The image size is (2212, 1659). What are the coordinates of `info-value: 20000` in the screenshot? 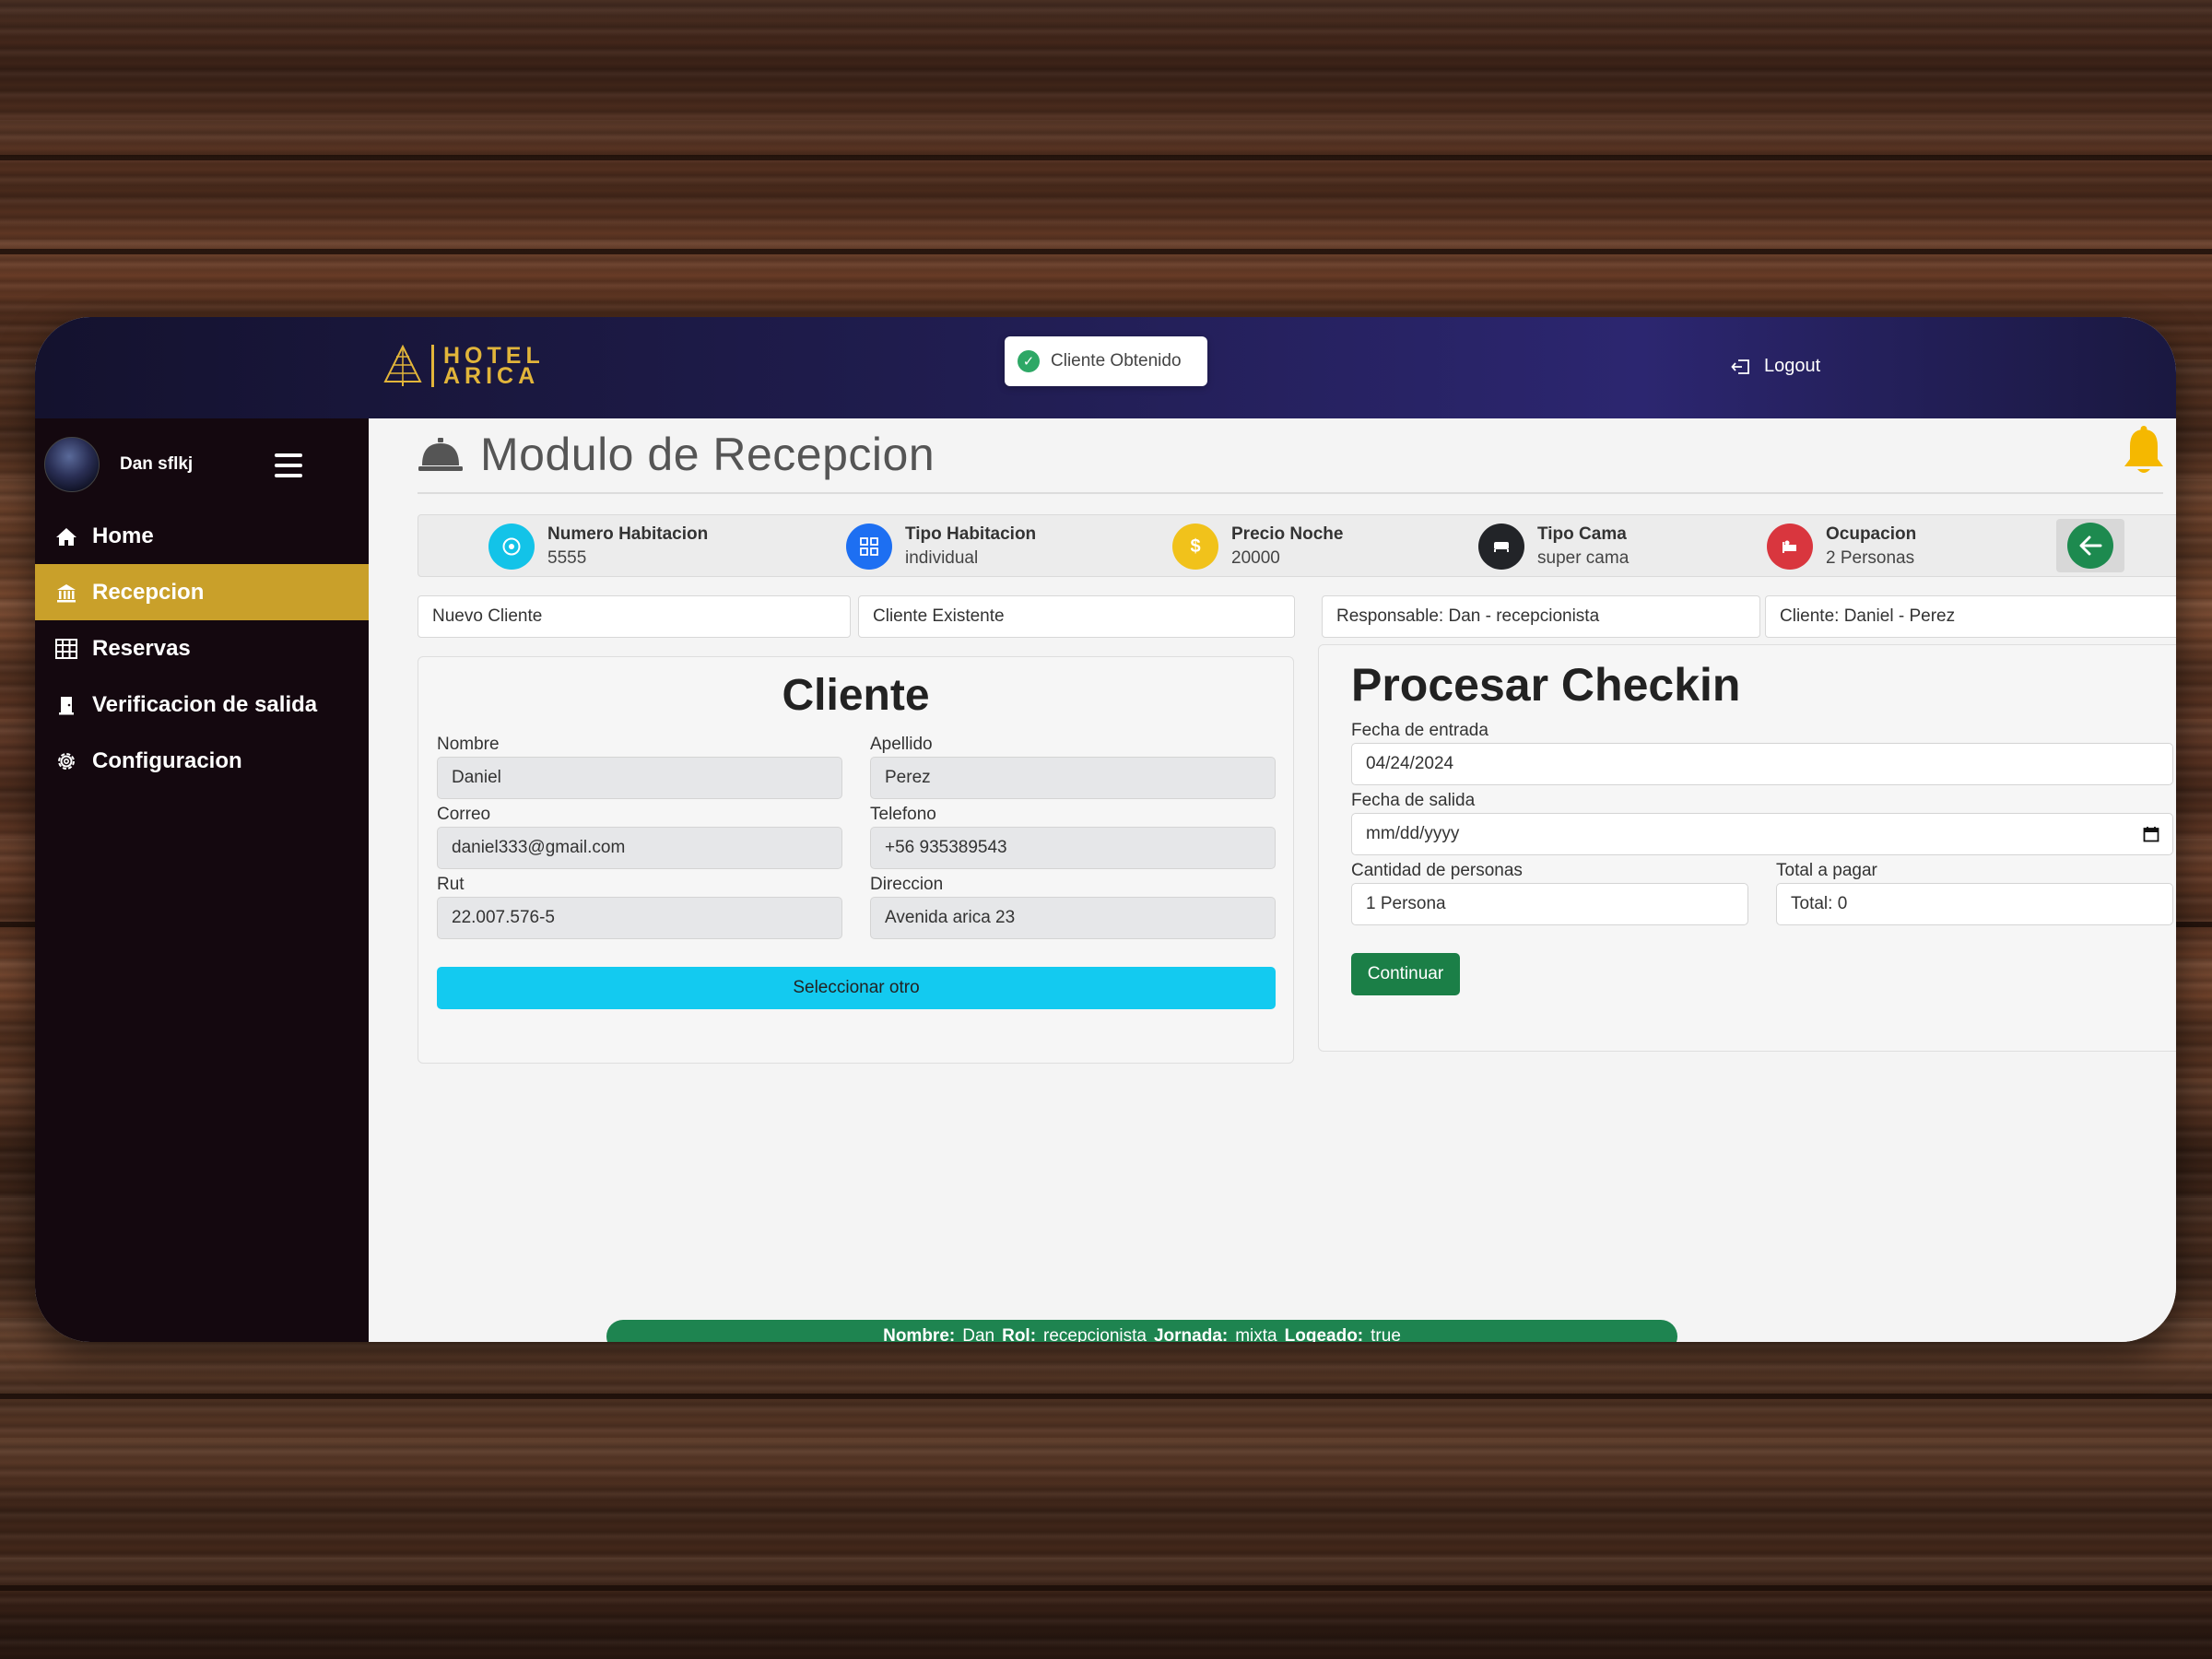 It's located at (1255, 558).